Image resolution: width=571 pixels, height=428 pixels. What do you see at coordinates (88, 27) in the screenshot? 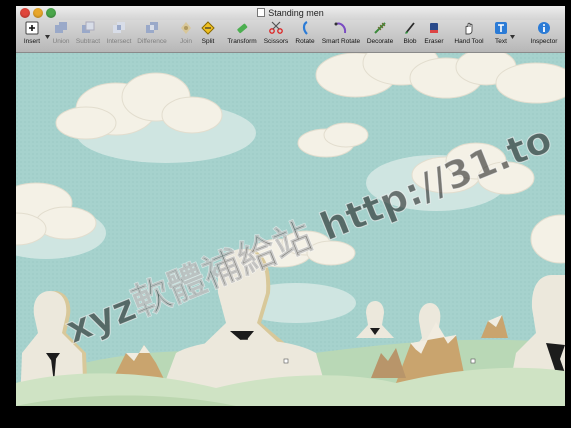
I see `subtract-icon` at bounding box center [88, 27].